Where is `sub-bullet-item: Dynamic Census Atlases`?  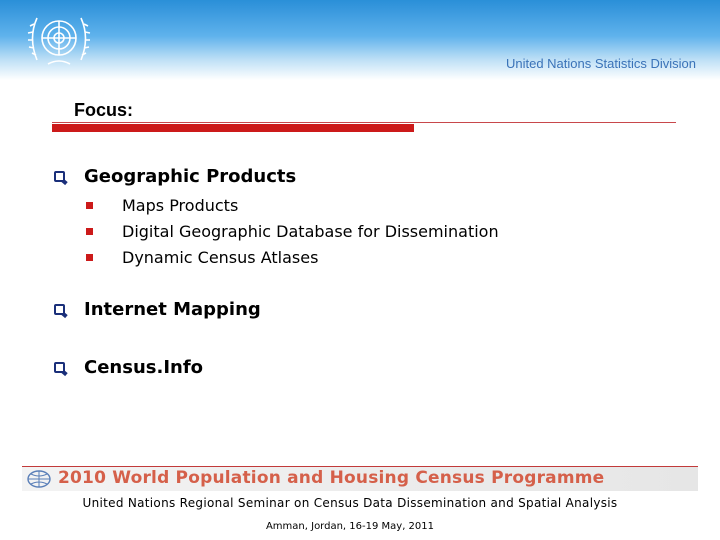
sub-bullet-item: Dynamic Census Atlases is located at coordinates (202, 257).